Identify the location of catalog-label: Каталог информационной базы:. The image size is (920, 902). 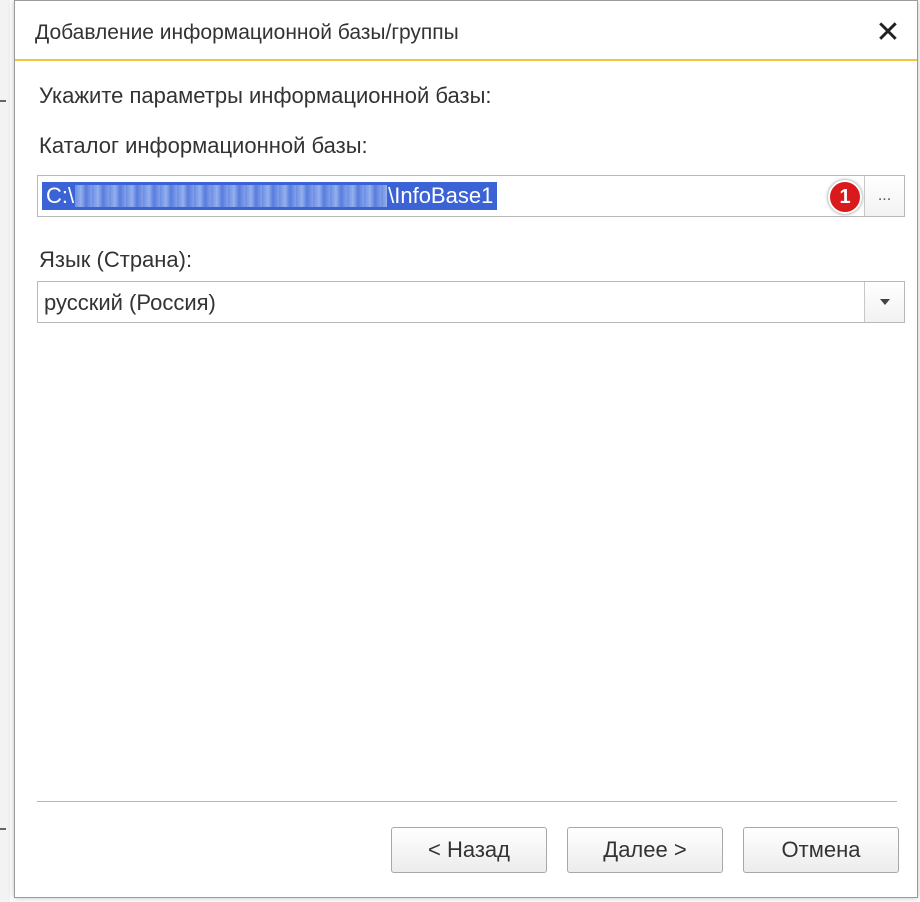
(203, 145).